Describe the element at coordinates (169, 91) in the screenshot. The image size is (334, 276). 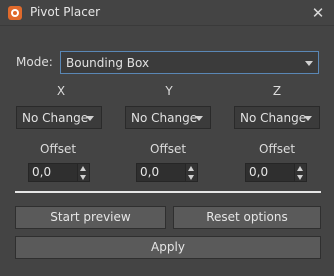
I see `axis-label-y: Y` at that location.